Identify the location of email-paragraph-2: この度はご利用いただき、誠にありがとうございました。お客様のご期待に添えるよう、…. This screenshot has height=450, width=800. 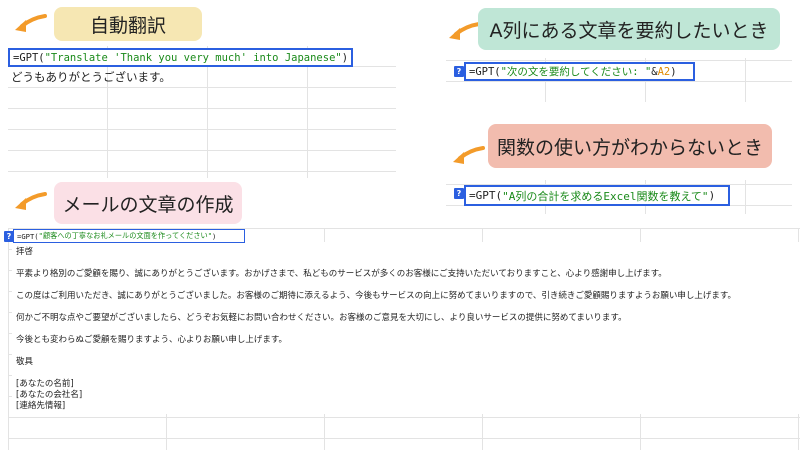
(376, 296).